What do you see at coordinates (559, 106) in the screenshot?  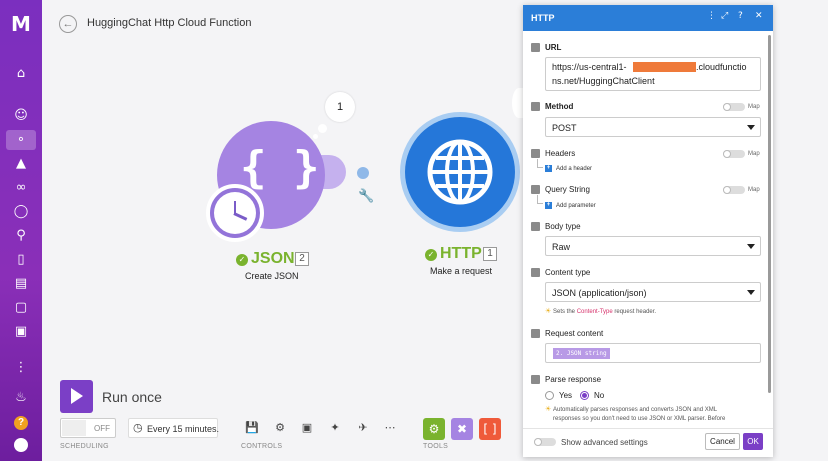 I see `method-label: Method` at bounding box center [559, 106].